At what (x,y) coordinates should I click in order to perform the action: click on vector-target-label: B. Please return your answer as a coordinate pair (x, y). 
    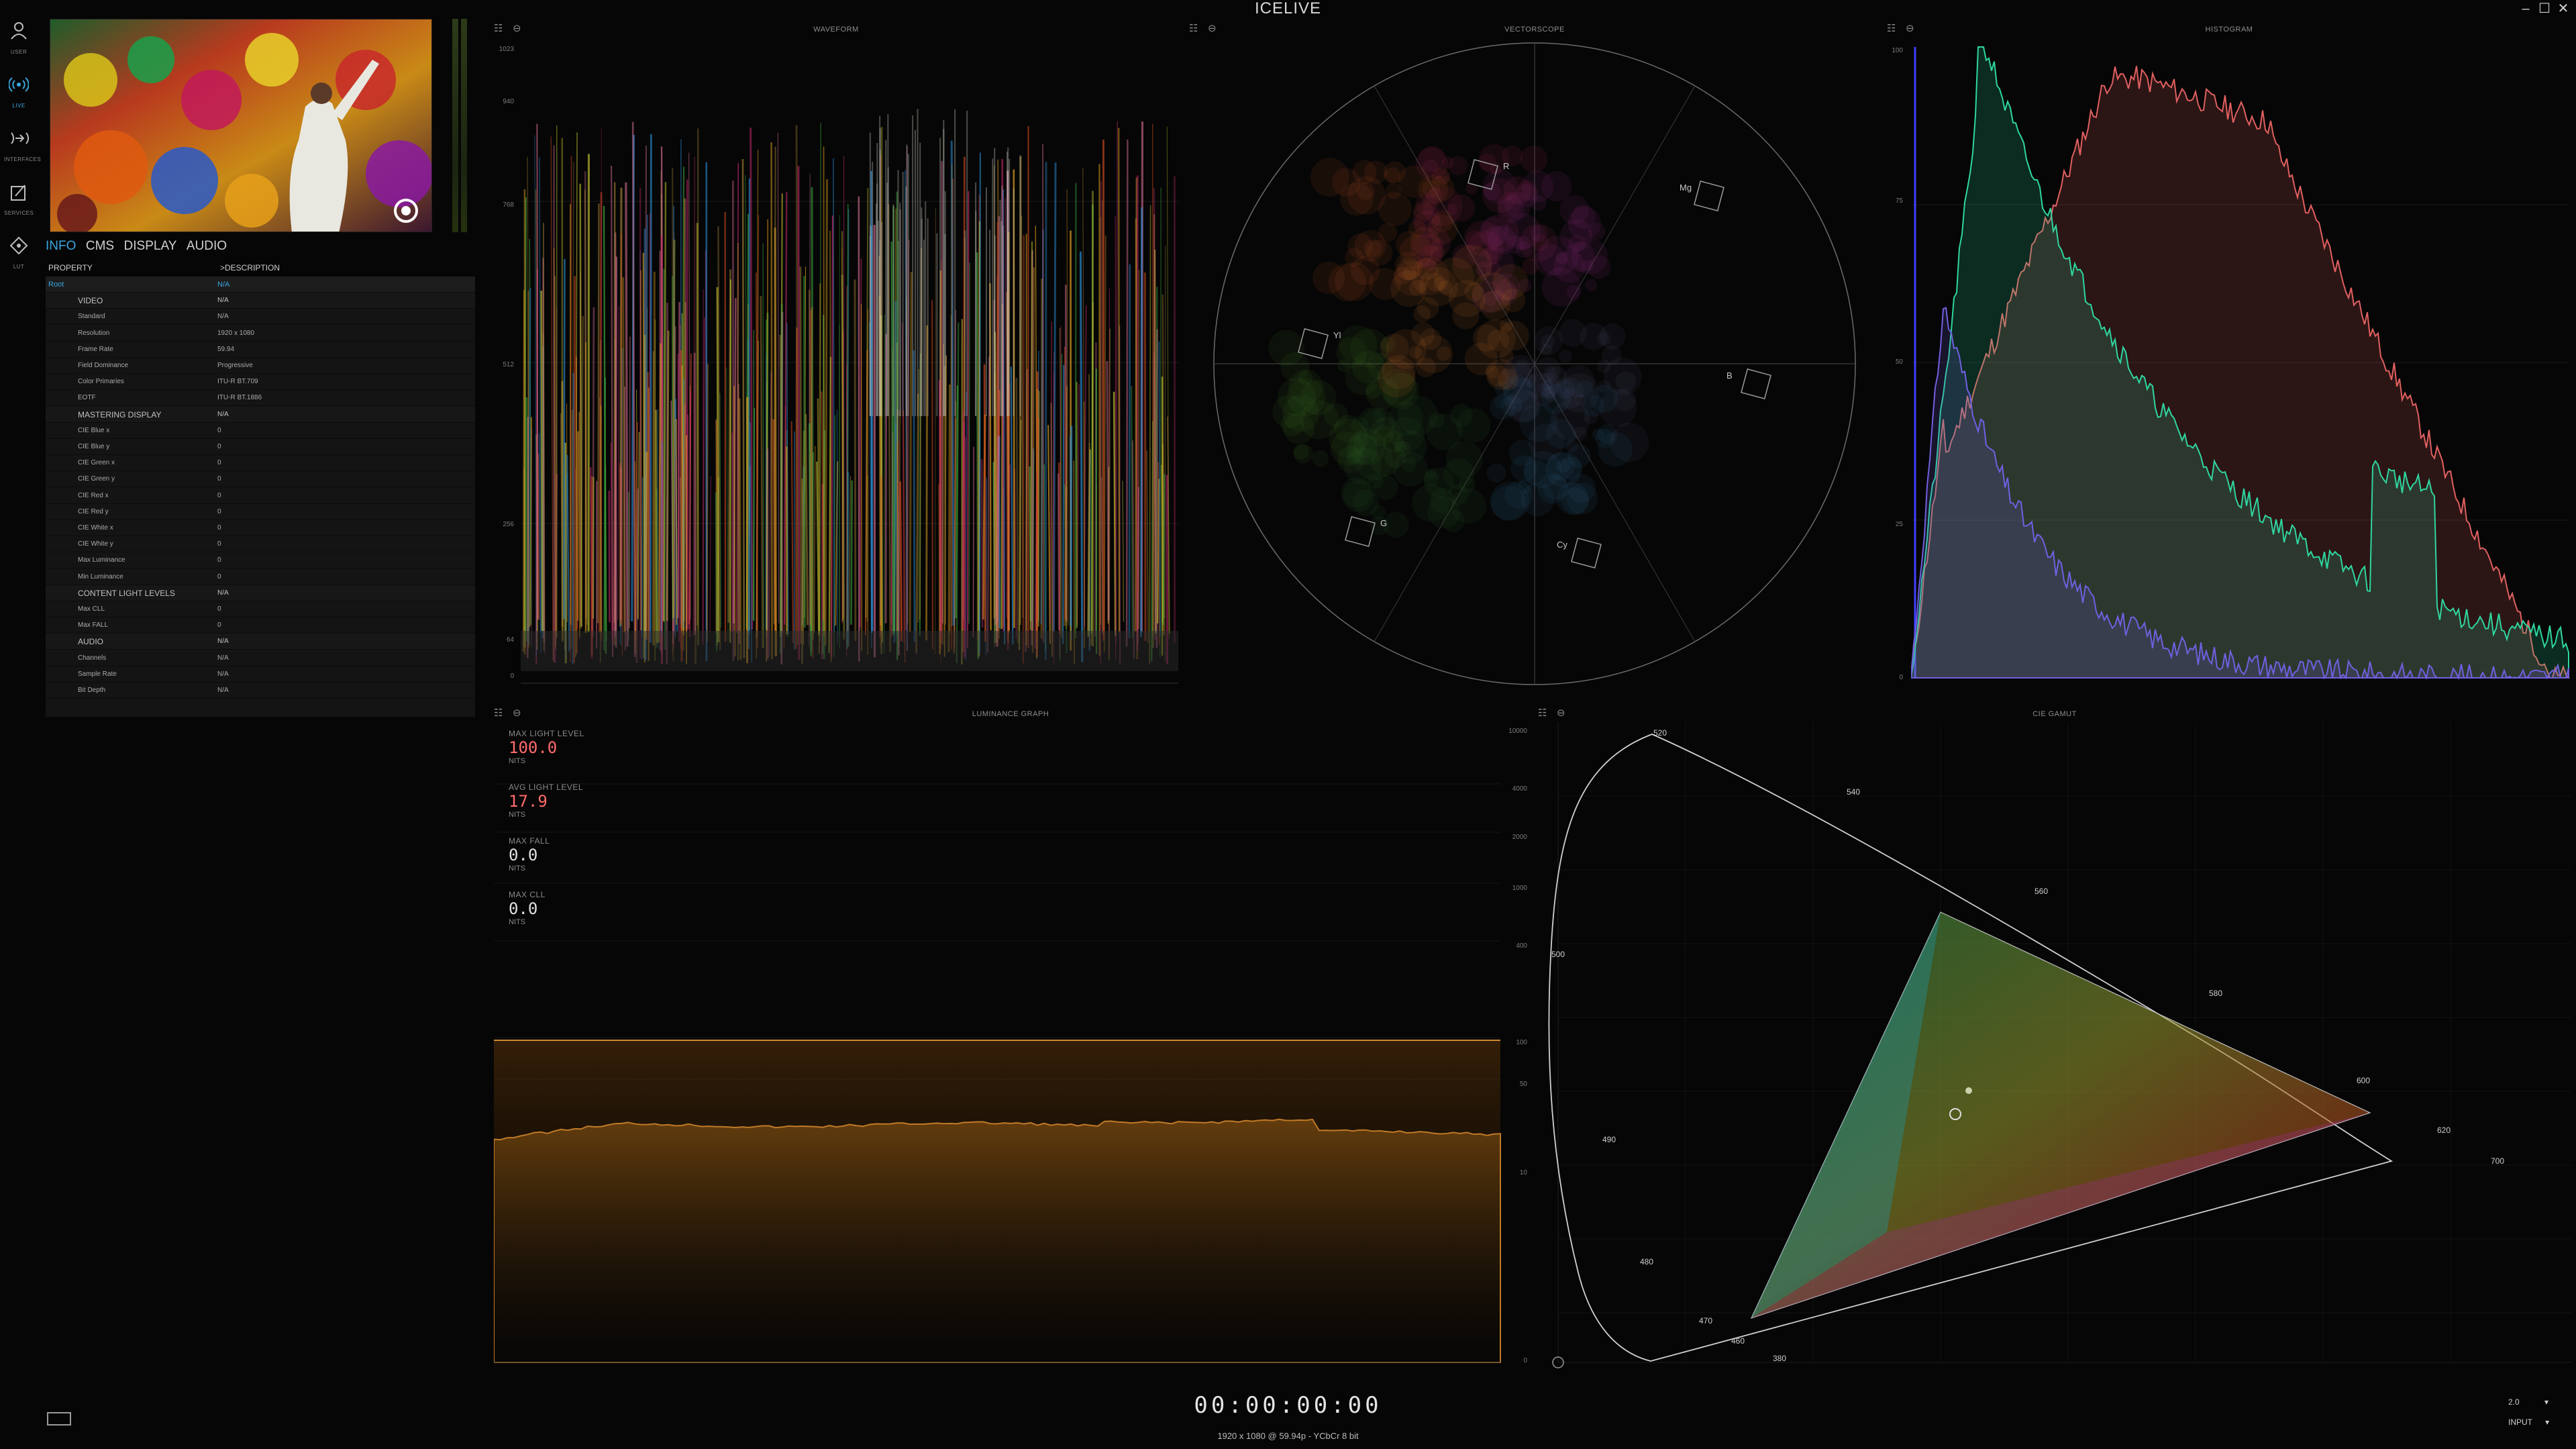
    Looking at the image, I should click on (1730, 375).